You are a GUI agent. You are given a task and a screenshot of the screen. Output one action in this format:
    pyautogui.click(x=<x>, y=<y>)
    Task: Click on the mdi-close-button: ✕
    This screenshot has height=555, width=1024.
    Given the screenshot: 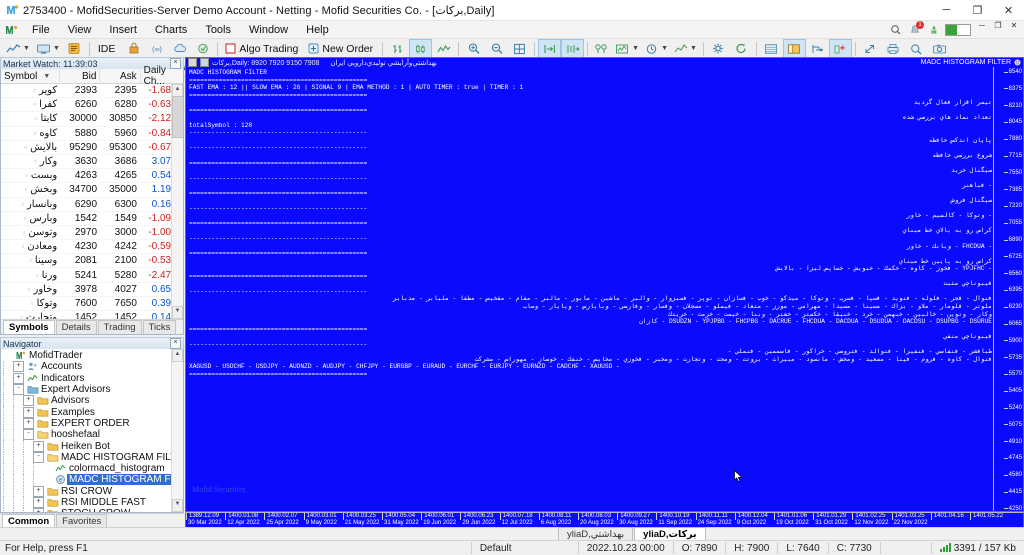 What is the action you would take?
    pyautogui.click(x=1014, y=26)
    